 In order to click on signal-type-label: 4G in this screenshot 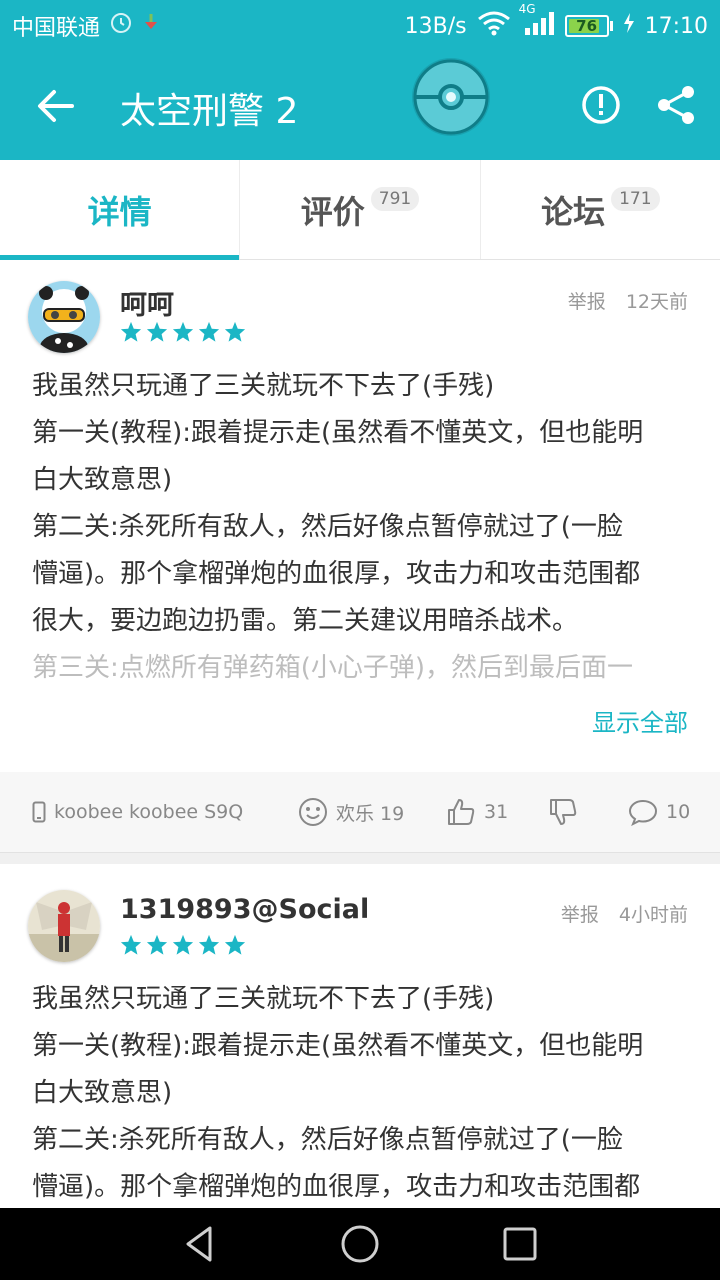, I will do `click(527, 9)`.